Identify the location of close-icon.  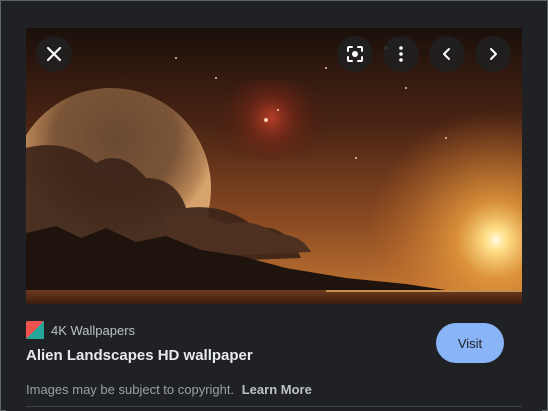
(54, 54).